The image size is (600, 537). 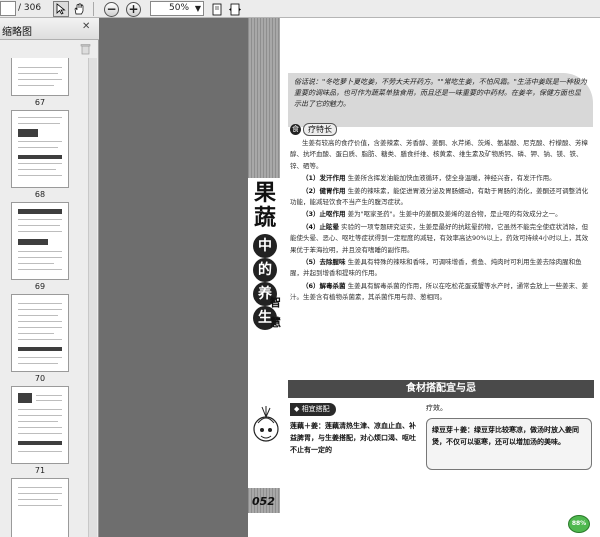 What do you see at coordinates (40, 194) in the screenshot?
I see `thumbnail-label: 68` at bounding box center [40, 194].